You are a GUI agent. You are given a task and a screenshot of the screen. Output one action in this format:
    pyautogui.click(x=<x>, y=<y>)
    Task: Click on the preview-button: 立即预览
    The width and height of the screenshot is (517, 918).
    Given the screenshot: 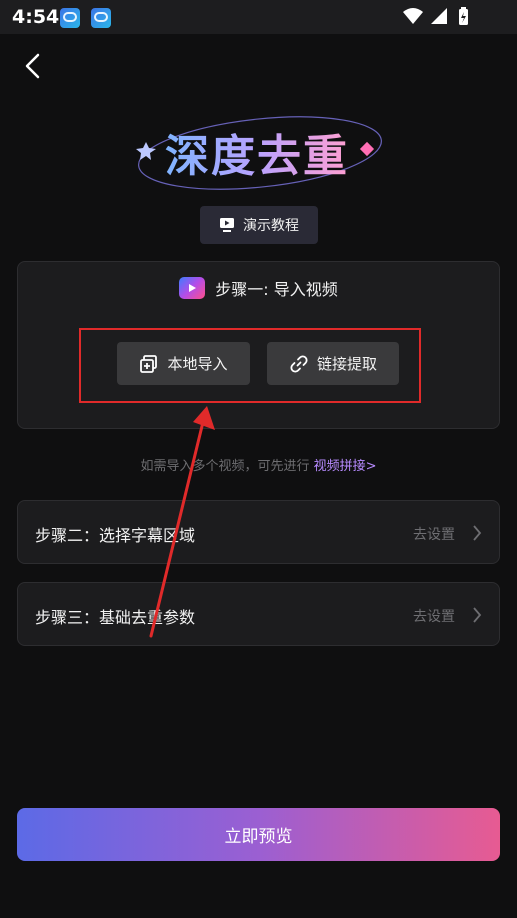 What is the action you would take?
    pyautogui.click(x=258, y=834)
    